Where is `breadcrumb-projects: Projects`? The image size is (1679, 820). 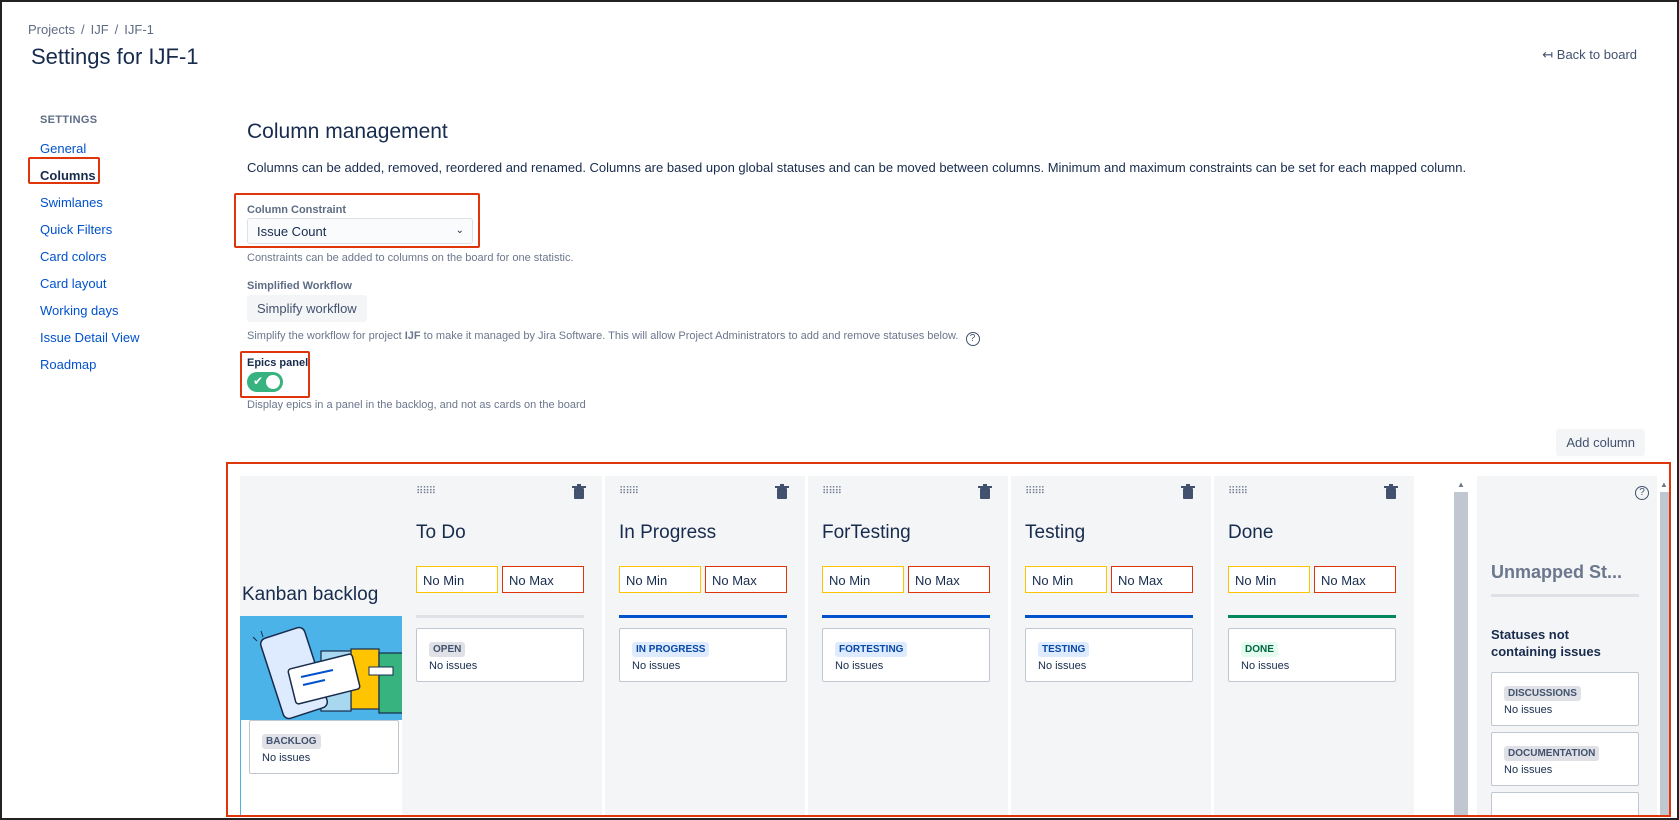
breadcrumb-projects: Projects is located at coordinates (51, 29).